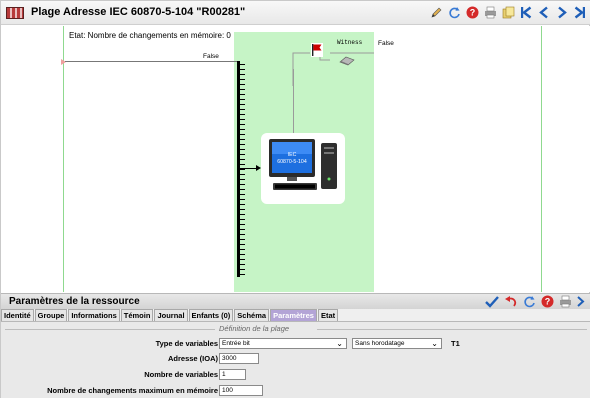 This screenshot has width=590, height=398. Describe the element at coordinates (295, 329) in the screenshot. I see `section-header: Définition de la plage` at that location.